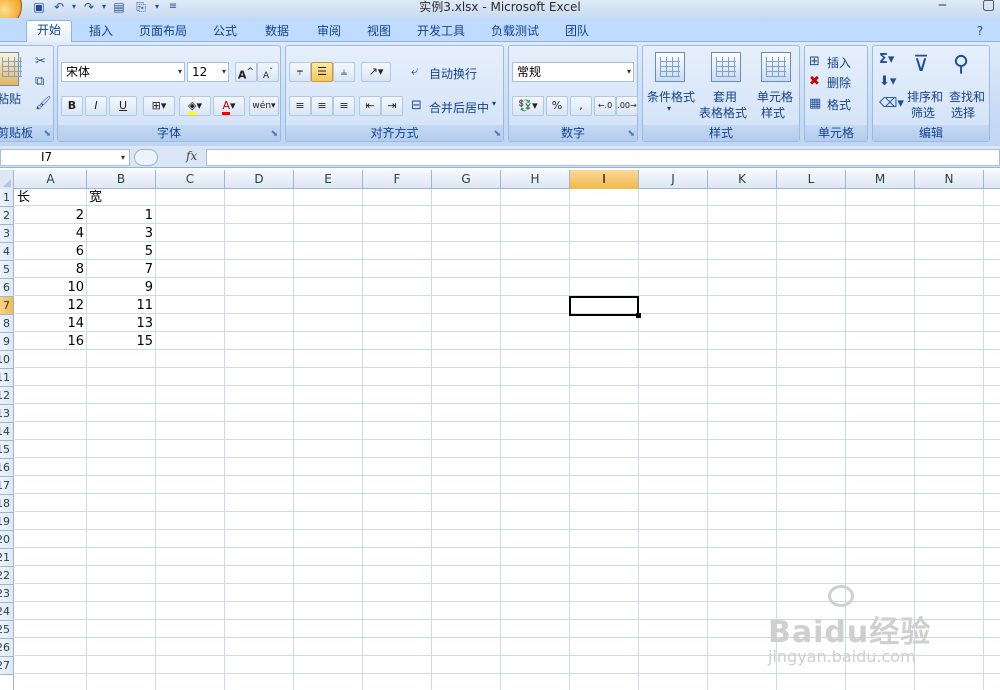  Describe the element at coordinates (6, 648) in the screenshot. I see `row-header-26: 26` at that location.